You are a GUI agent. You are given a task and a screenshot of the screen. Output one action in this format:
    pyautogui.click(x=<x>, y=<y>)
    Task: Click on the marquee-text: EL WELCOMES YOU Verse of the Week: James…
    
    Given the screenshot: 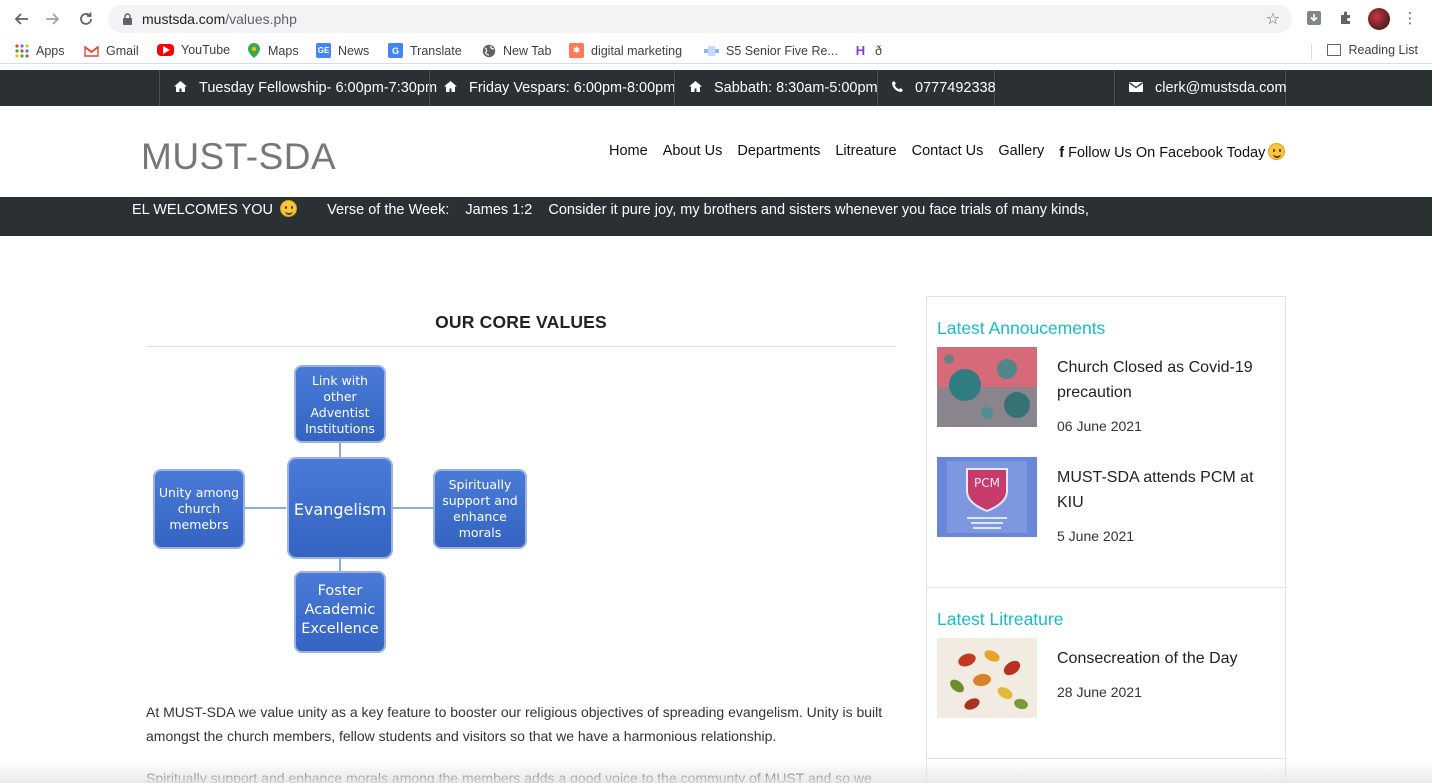 What is the action you would take?
    pyautogui.click(x=610, y=209)
    